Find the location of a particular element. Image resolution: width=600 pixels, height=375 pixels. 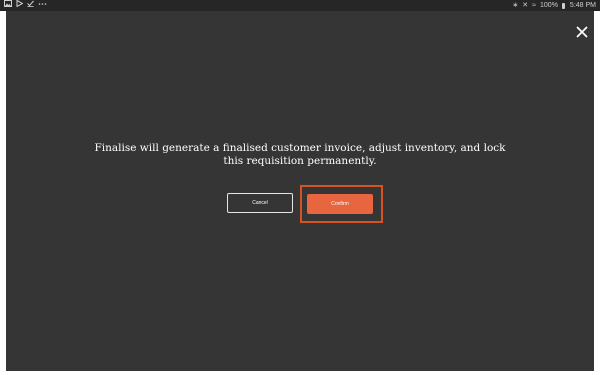

image-icon is located at coordinates (8, 5).